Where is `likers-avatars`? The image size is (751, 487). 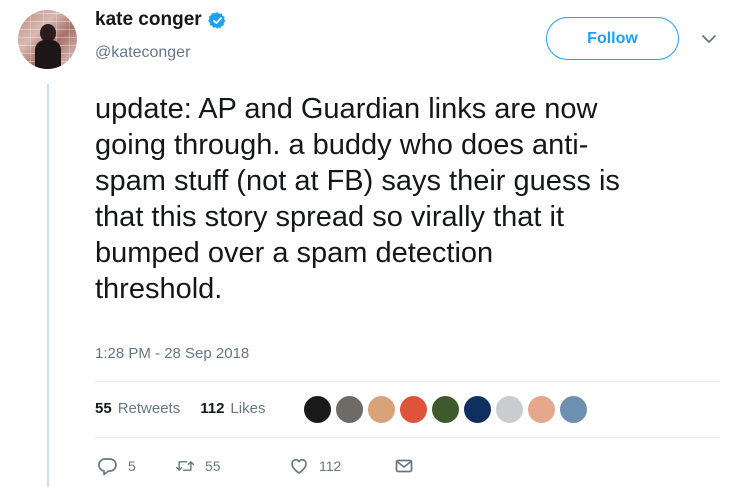
likers-avatars is located at coordinates (445, 409).